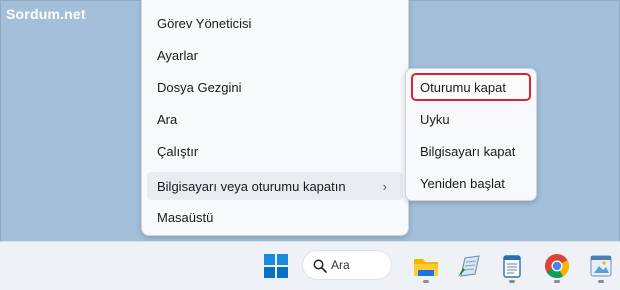 Image resolution: width=620 pixels, height=290 pixels. I want to click on file-explorer-icon, so click(426, 266).